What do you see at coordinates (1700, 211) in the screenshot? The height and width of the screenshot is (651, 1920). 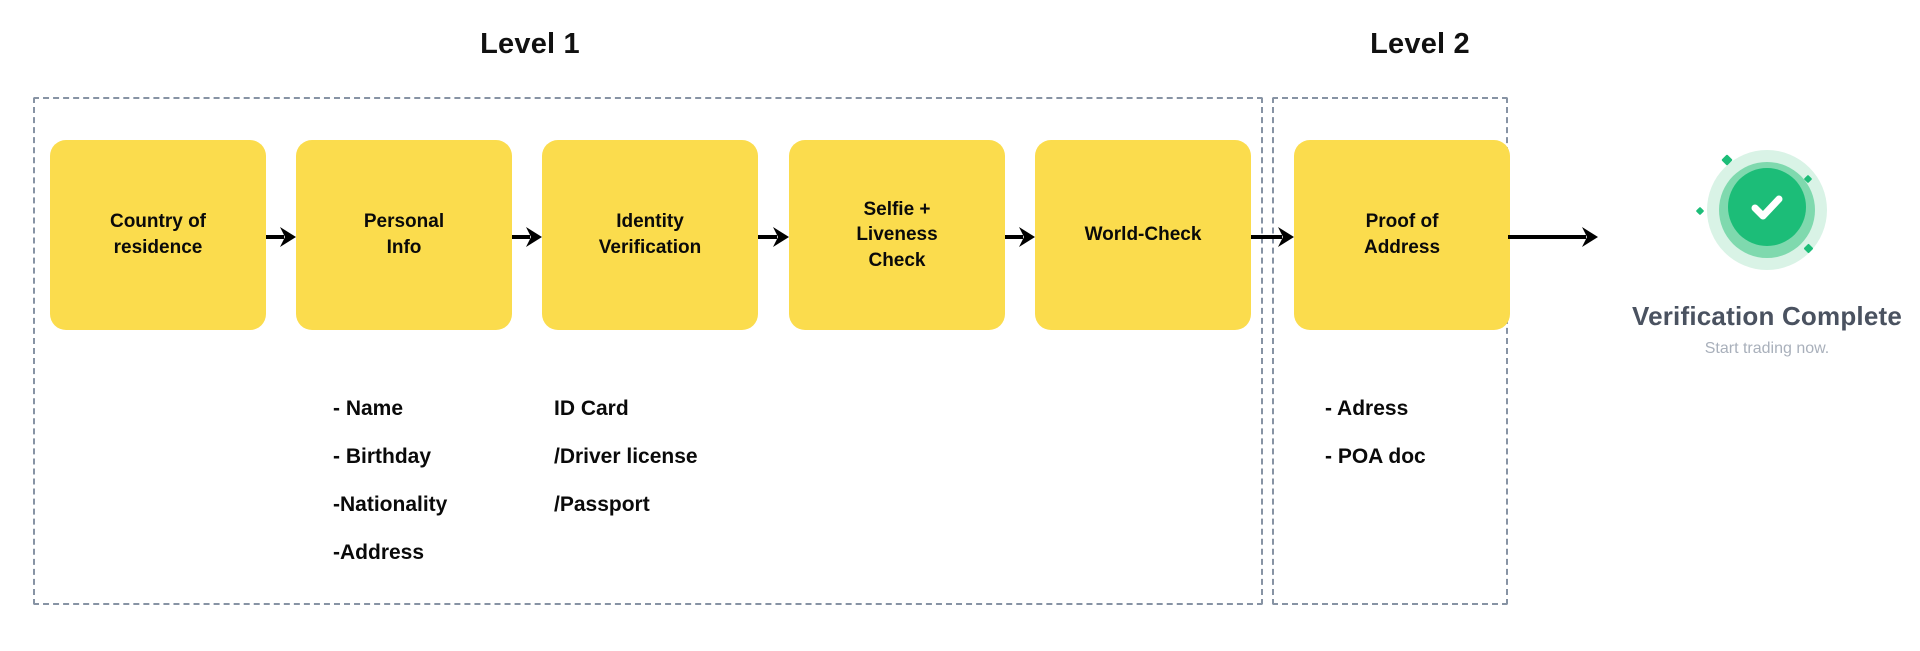 I see `sparkle-icon` at bounding box center [1700, 211].